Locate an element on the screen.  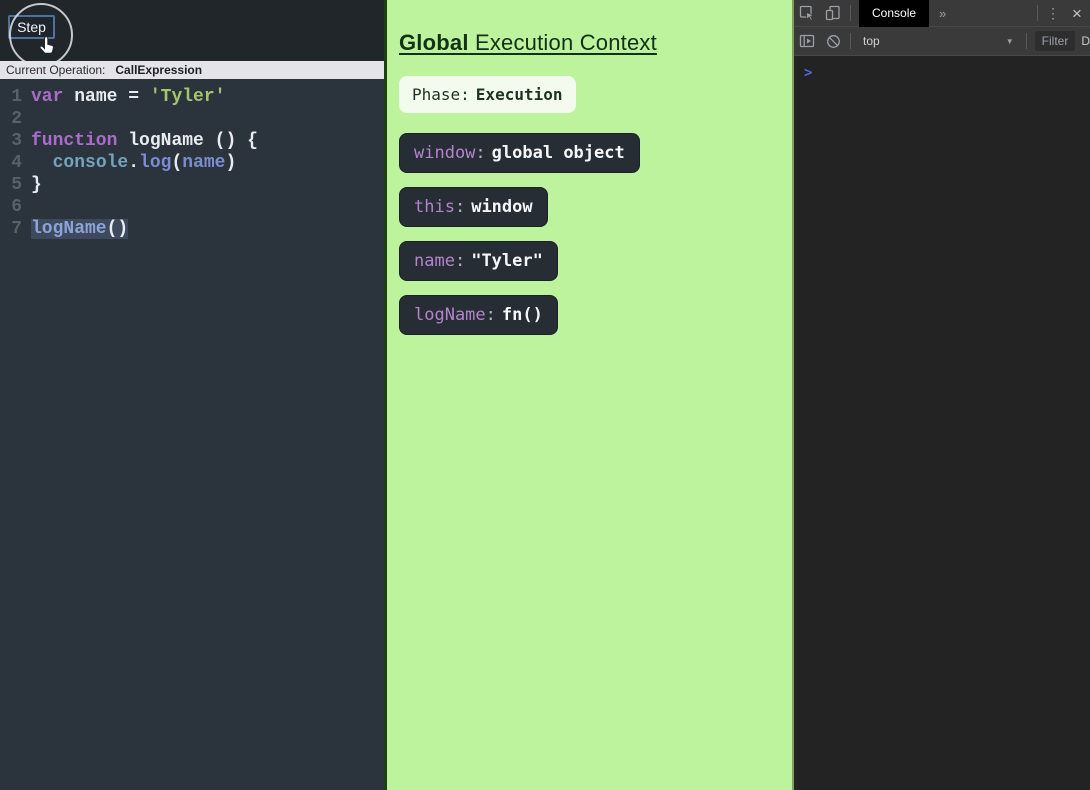
line-number: 2 is located at coordinates (16, 119).